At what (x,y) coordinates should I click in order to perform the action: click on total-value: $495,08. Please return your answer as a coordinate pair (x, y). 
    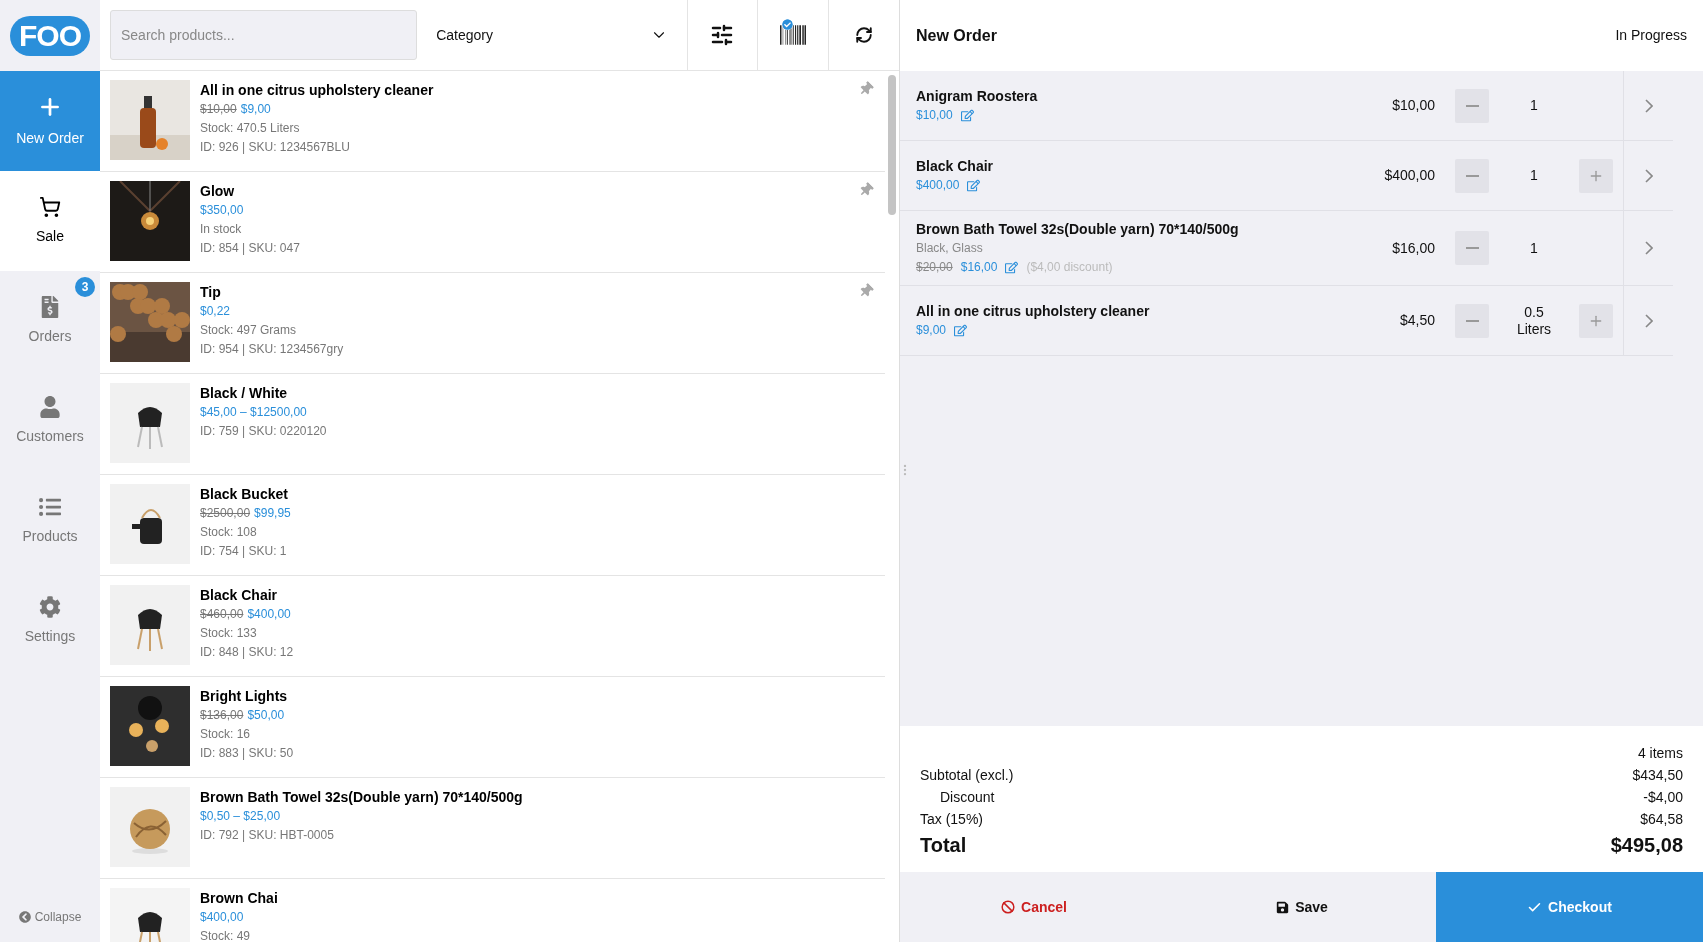
    Looking at the image, I should click on (1646, 845).